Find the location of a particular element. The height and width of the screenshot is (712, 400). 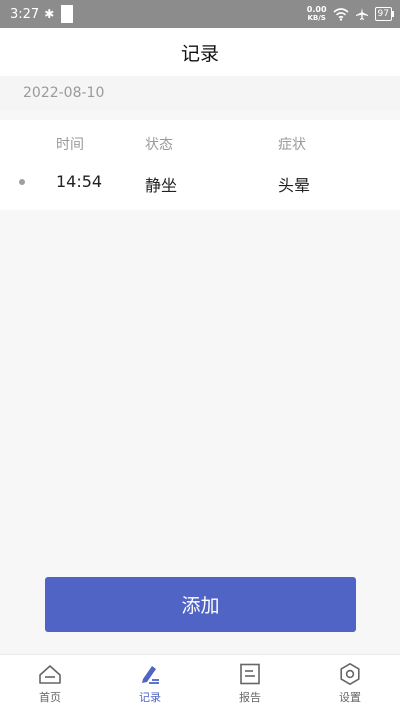

column-header-symptom: 症状 is located at coordinates (292, 145).